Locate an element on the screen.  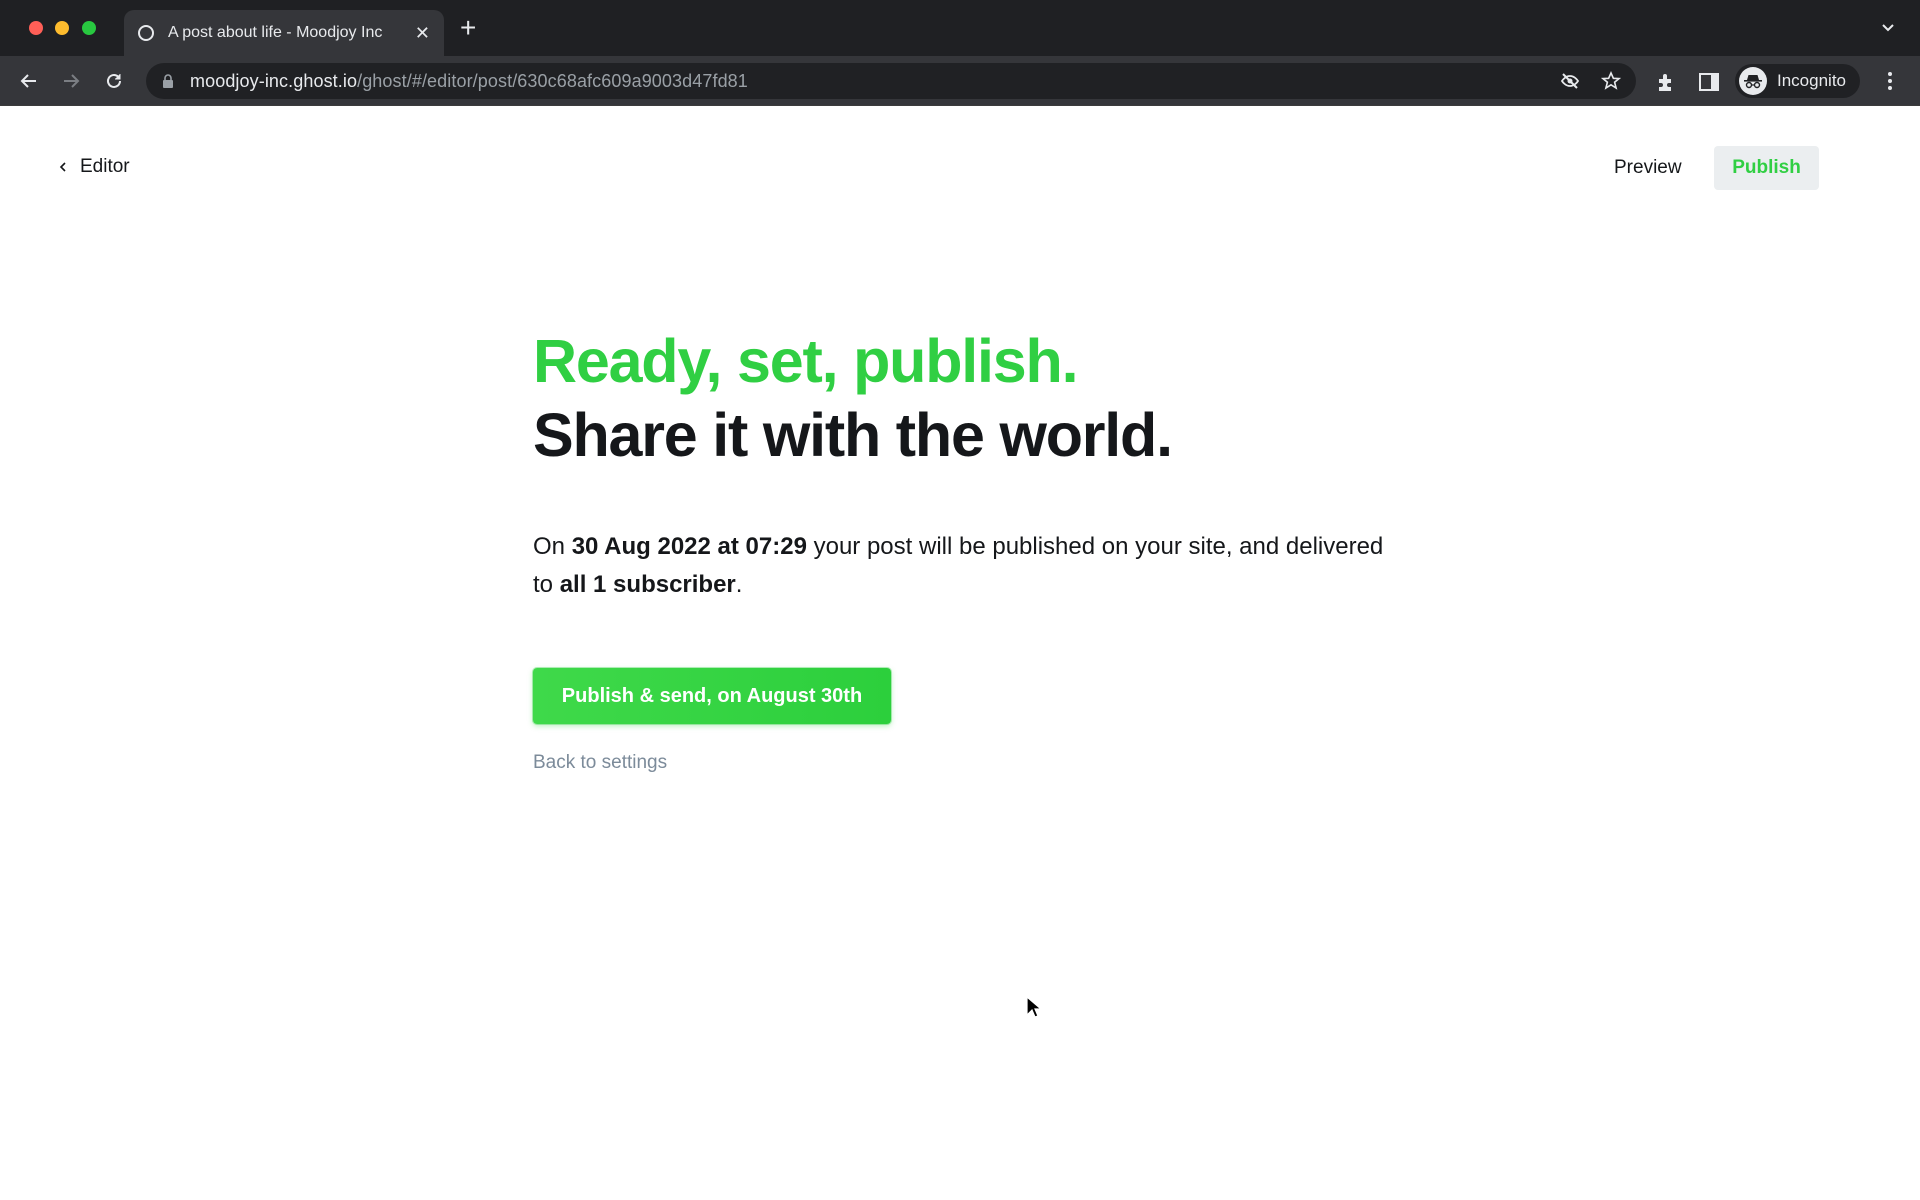
preview-button: Preview is located at coordinates (1648, 168).